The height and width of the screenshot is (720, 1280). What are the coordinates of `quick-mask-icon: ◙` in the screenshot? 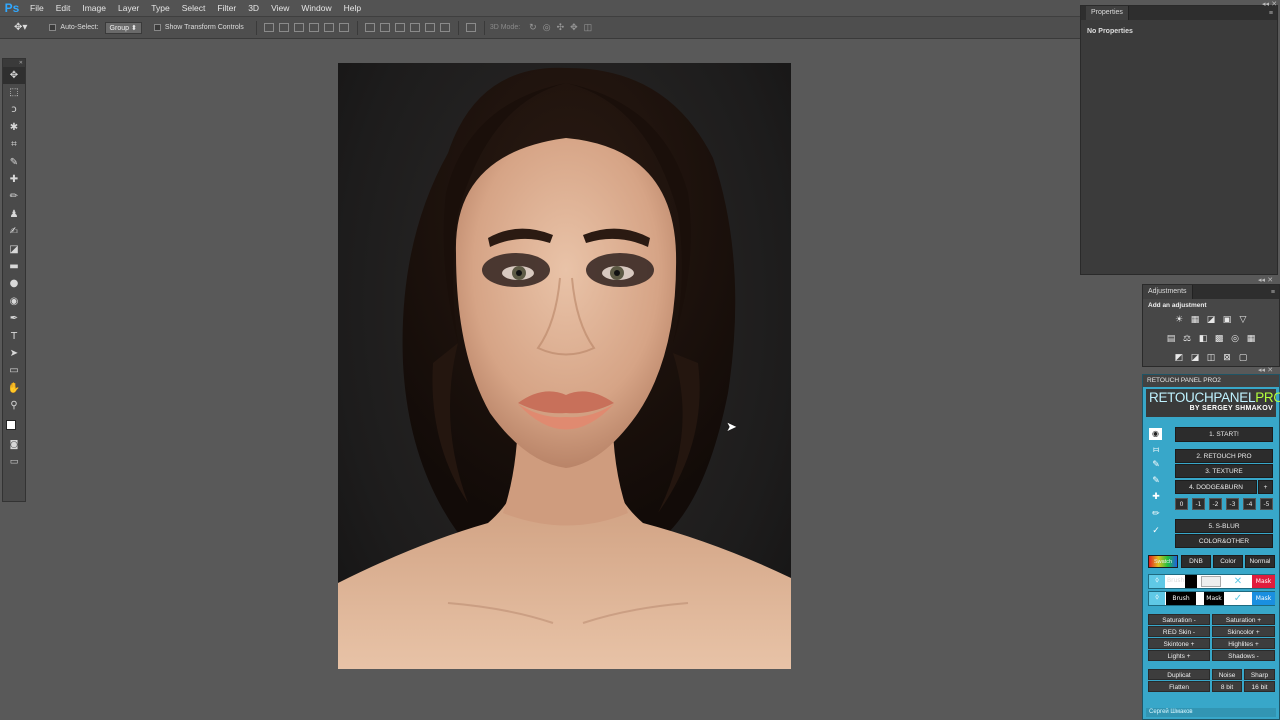 It's located at (14, 445).